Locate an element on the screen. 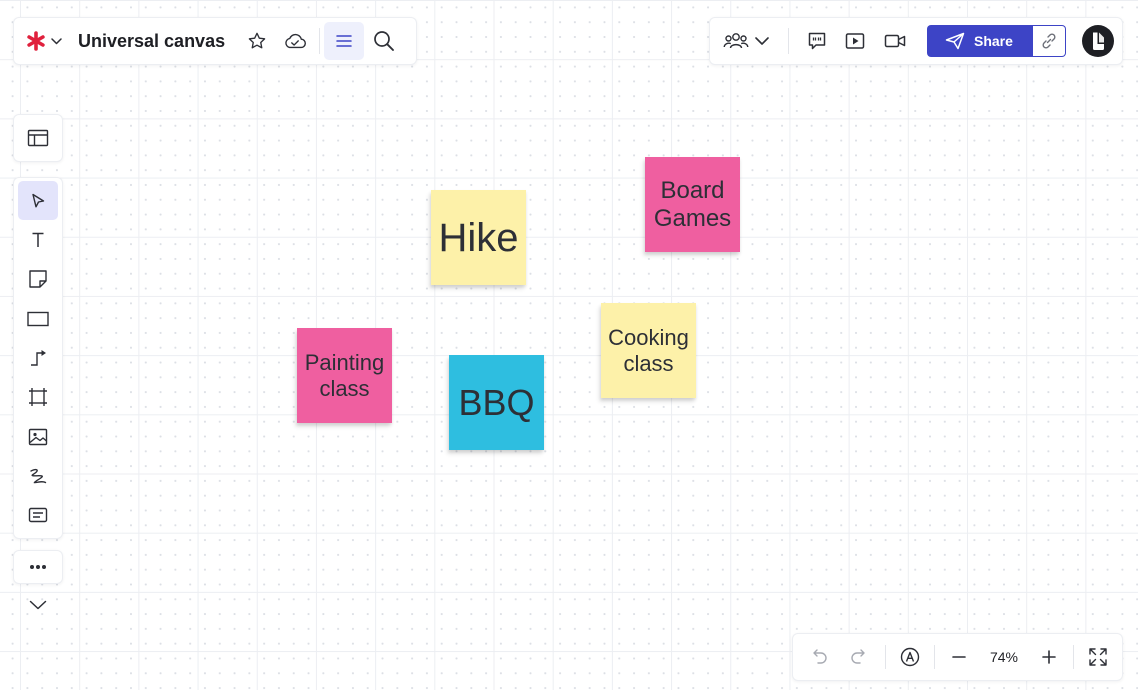 Image resolution: width=1138 pixels, height=690 pixels. image-icon is located at coordinates (38, 436).